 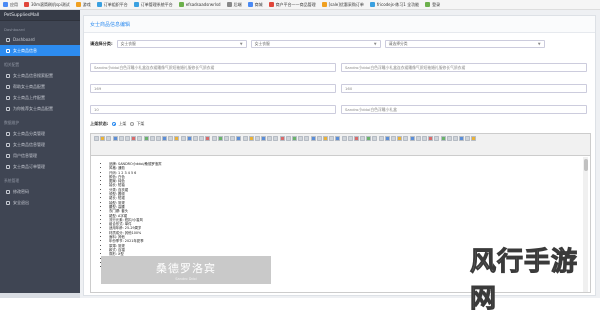 What do you see at coordinates (234, 5) in the screenshot?
I see `bookmark-item: 后端` at bounding box center [234, 5].